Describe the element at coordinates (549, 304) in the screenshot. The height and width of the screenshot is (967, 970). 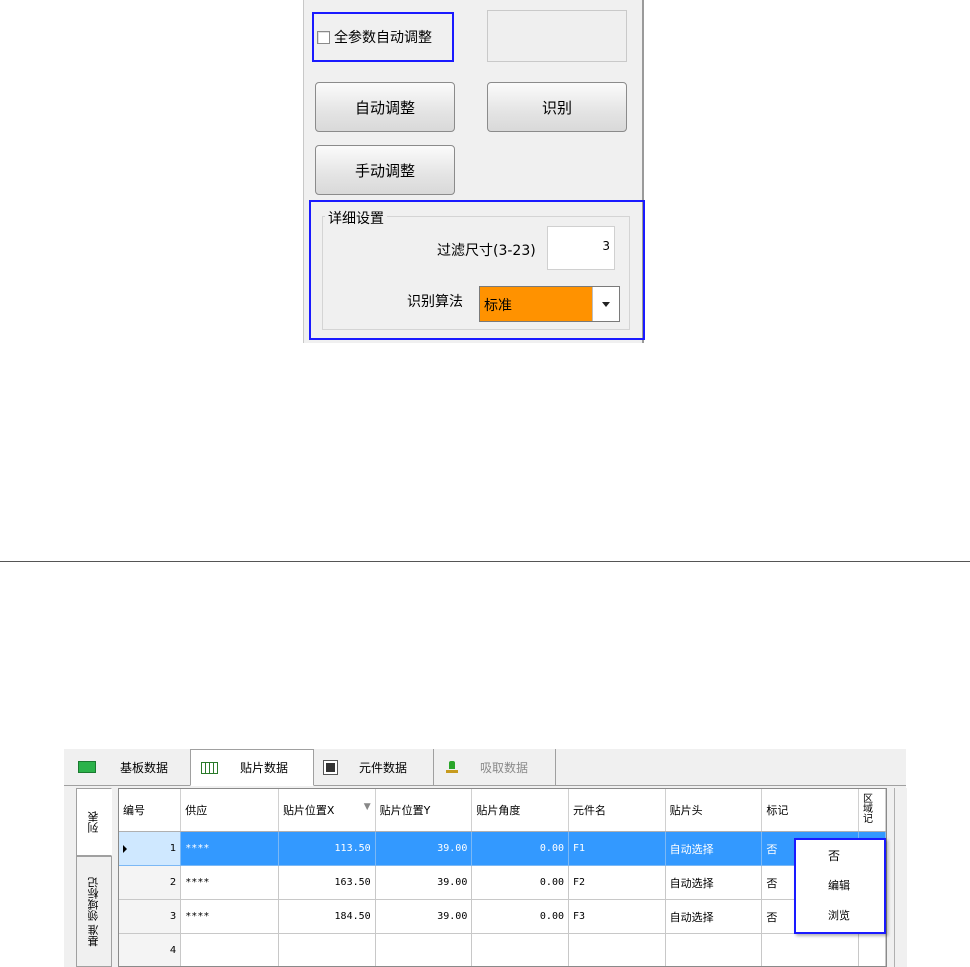
I see `algorithm-select: 标准` at that location.